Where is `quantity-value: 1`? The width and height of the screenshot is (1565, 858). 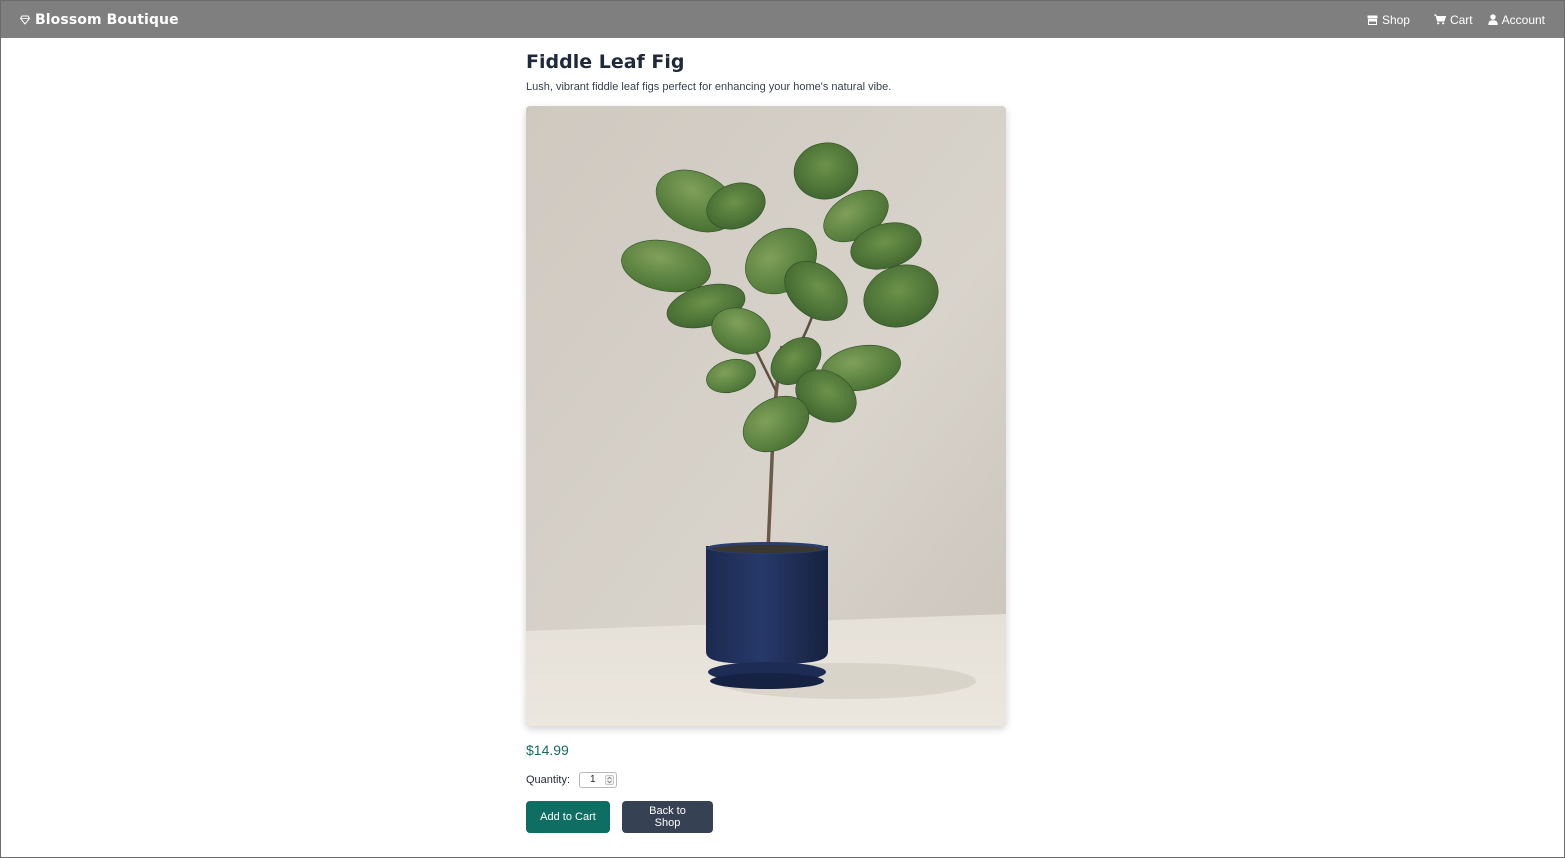 quantity-value: 1 is located at coordinates (593, 779).